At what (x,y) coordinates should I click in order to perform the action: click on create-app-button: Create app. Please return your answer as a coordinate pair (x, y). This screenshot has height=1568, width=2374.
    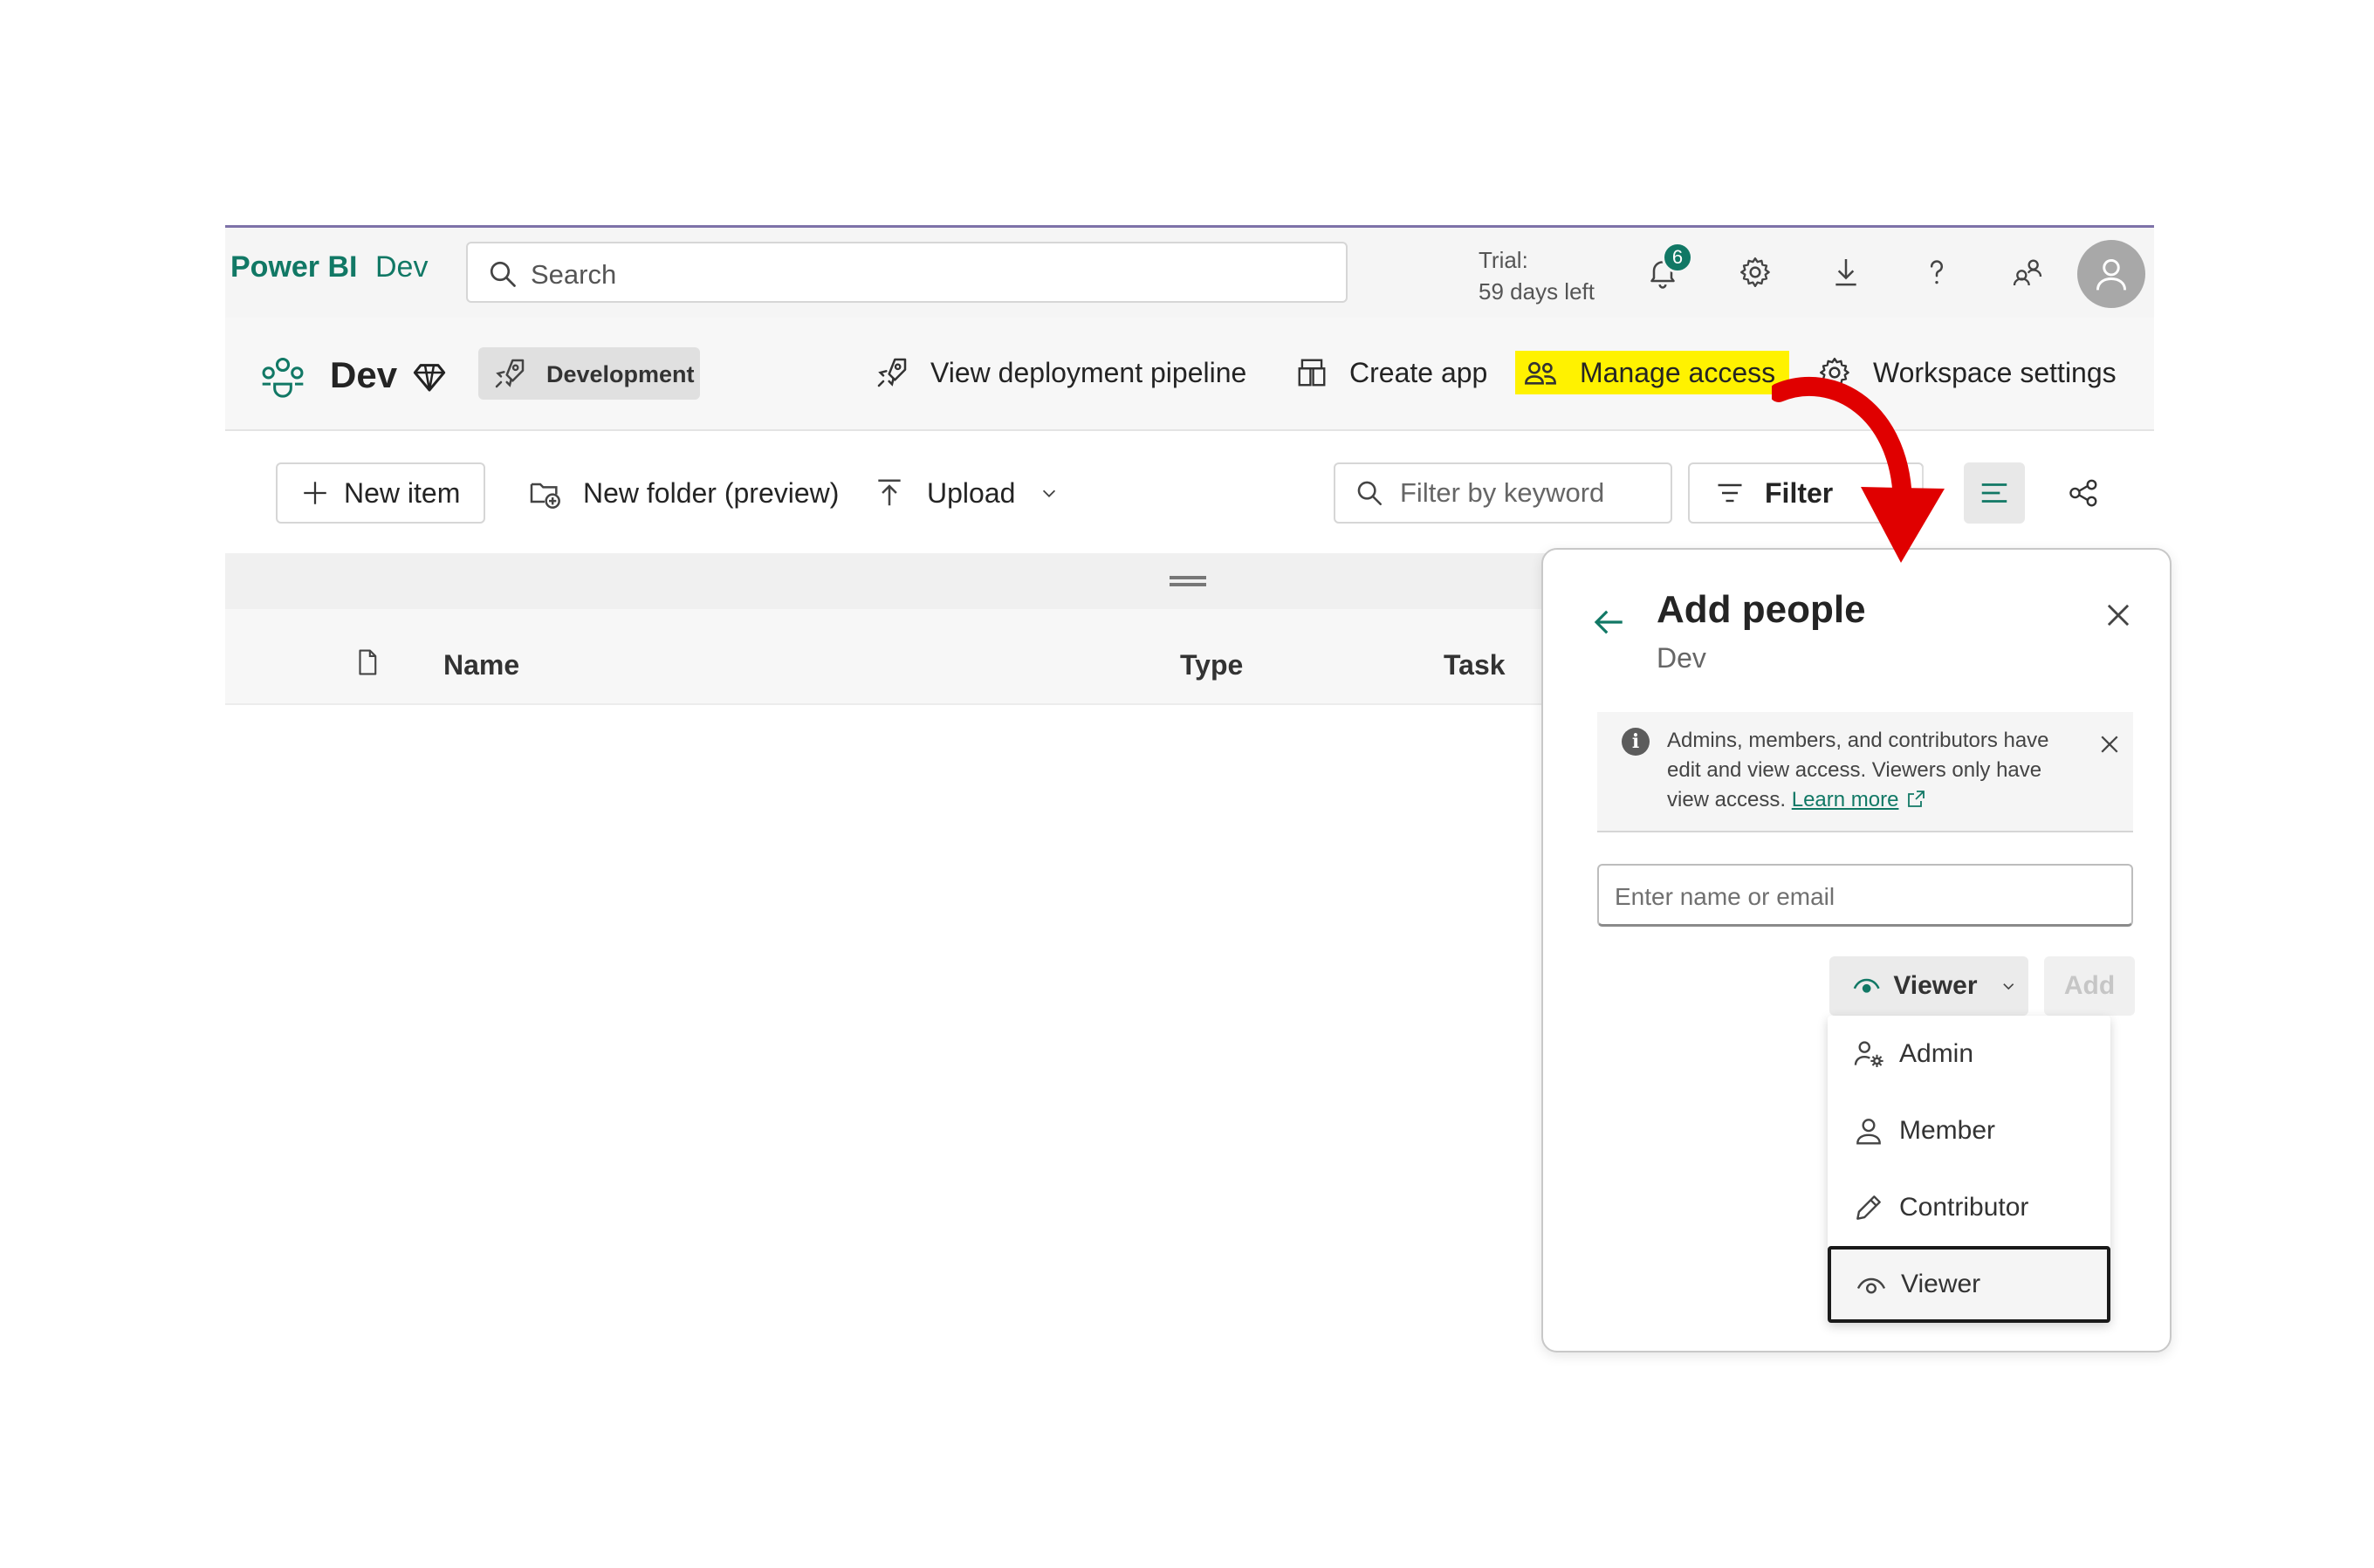
    Looking at the image, I should click on (1391, 372).